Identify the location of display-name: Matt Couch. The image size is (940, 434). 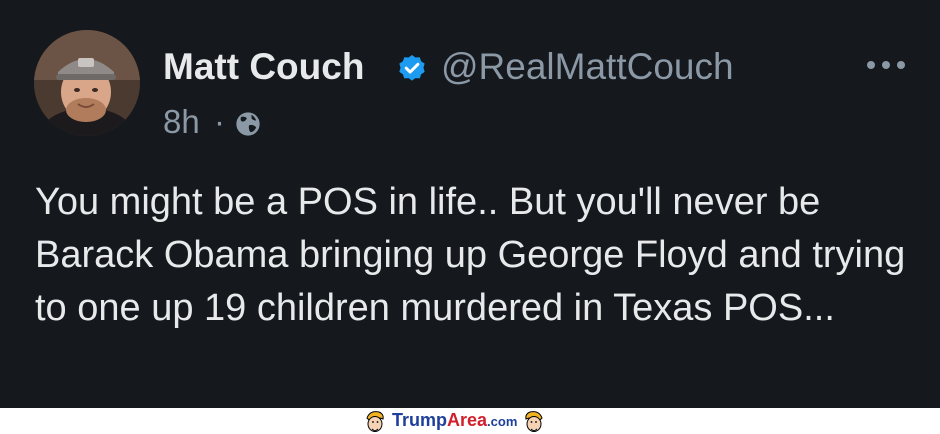
(263, 67).